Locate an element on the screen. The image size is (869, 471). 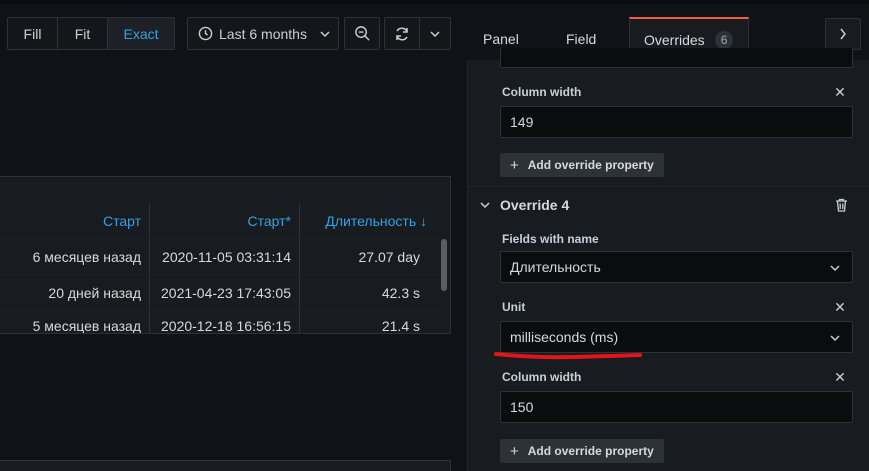
column-width-input: 150 is located at coordinates (676, 407).